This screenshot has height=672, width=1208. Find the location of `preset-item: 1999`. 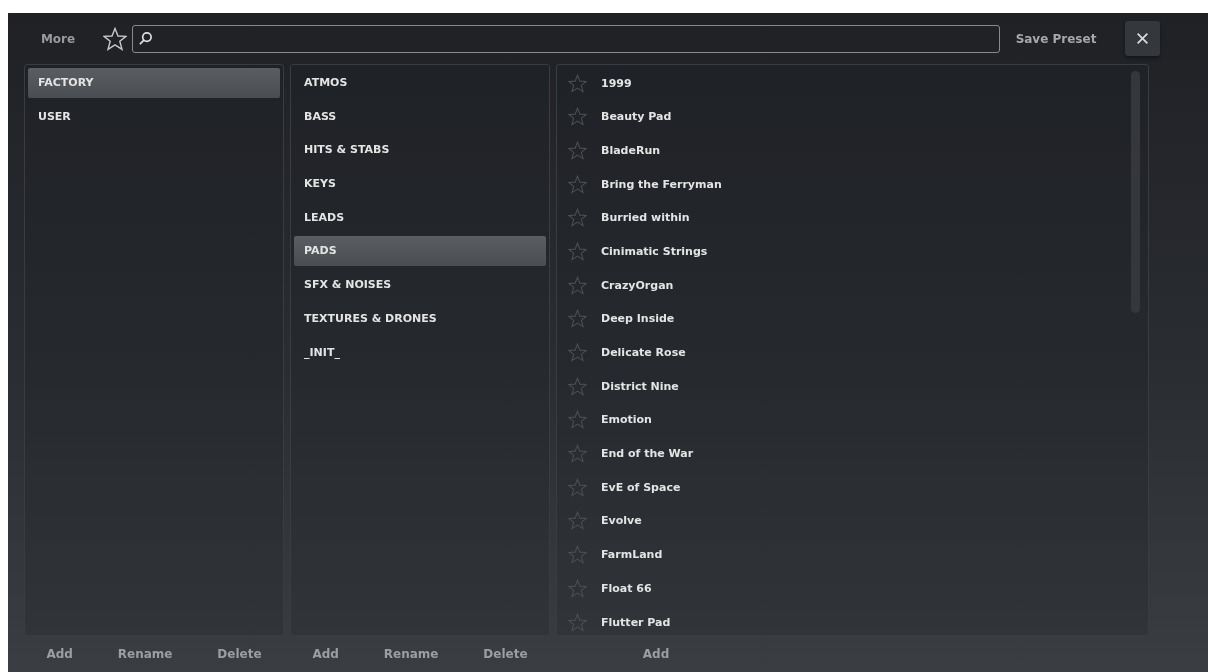

preset-item: 1999 is located at coordinates (616, 83).